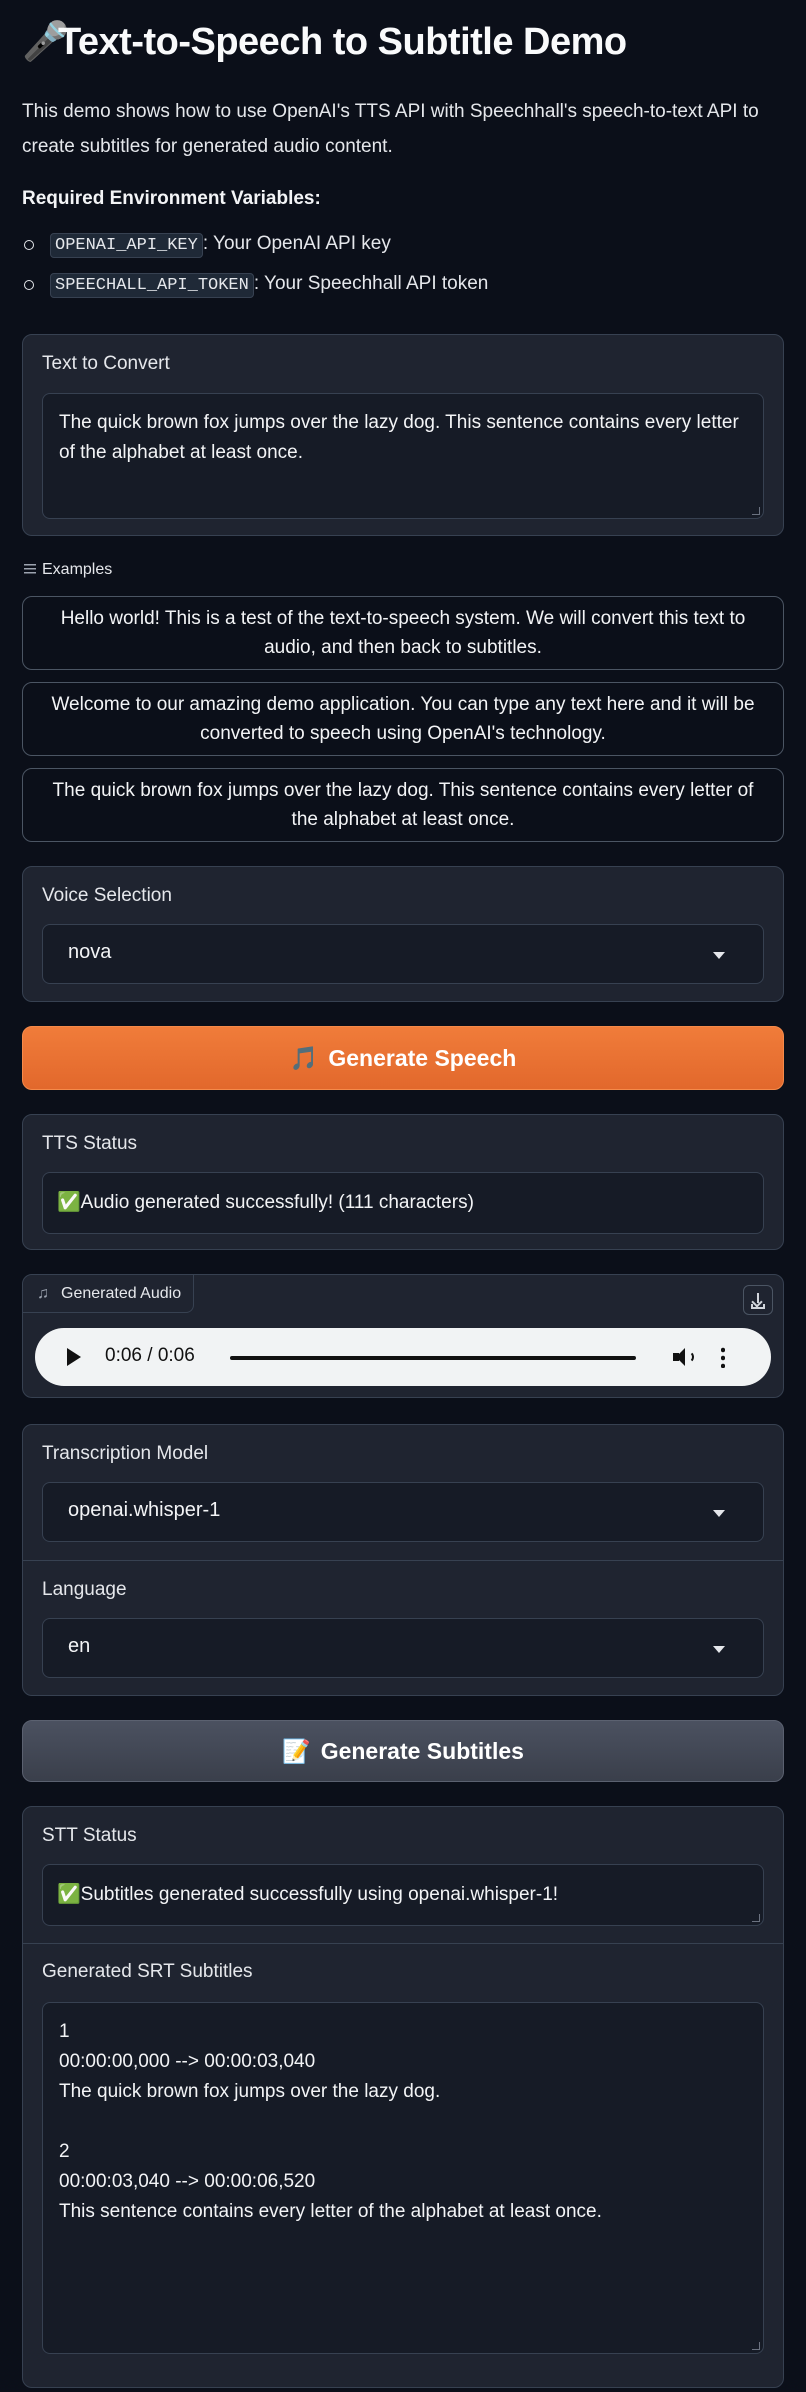 Image resolution: width=806 pixels, height=2392 pixels. What do you see at coordinates (106, 363) in the screenshot?
I see `text-input-label: Text to Convert` at bounding box center [106, 363].